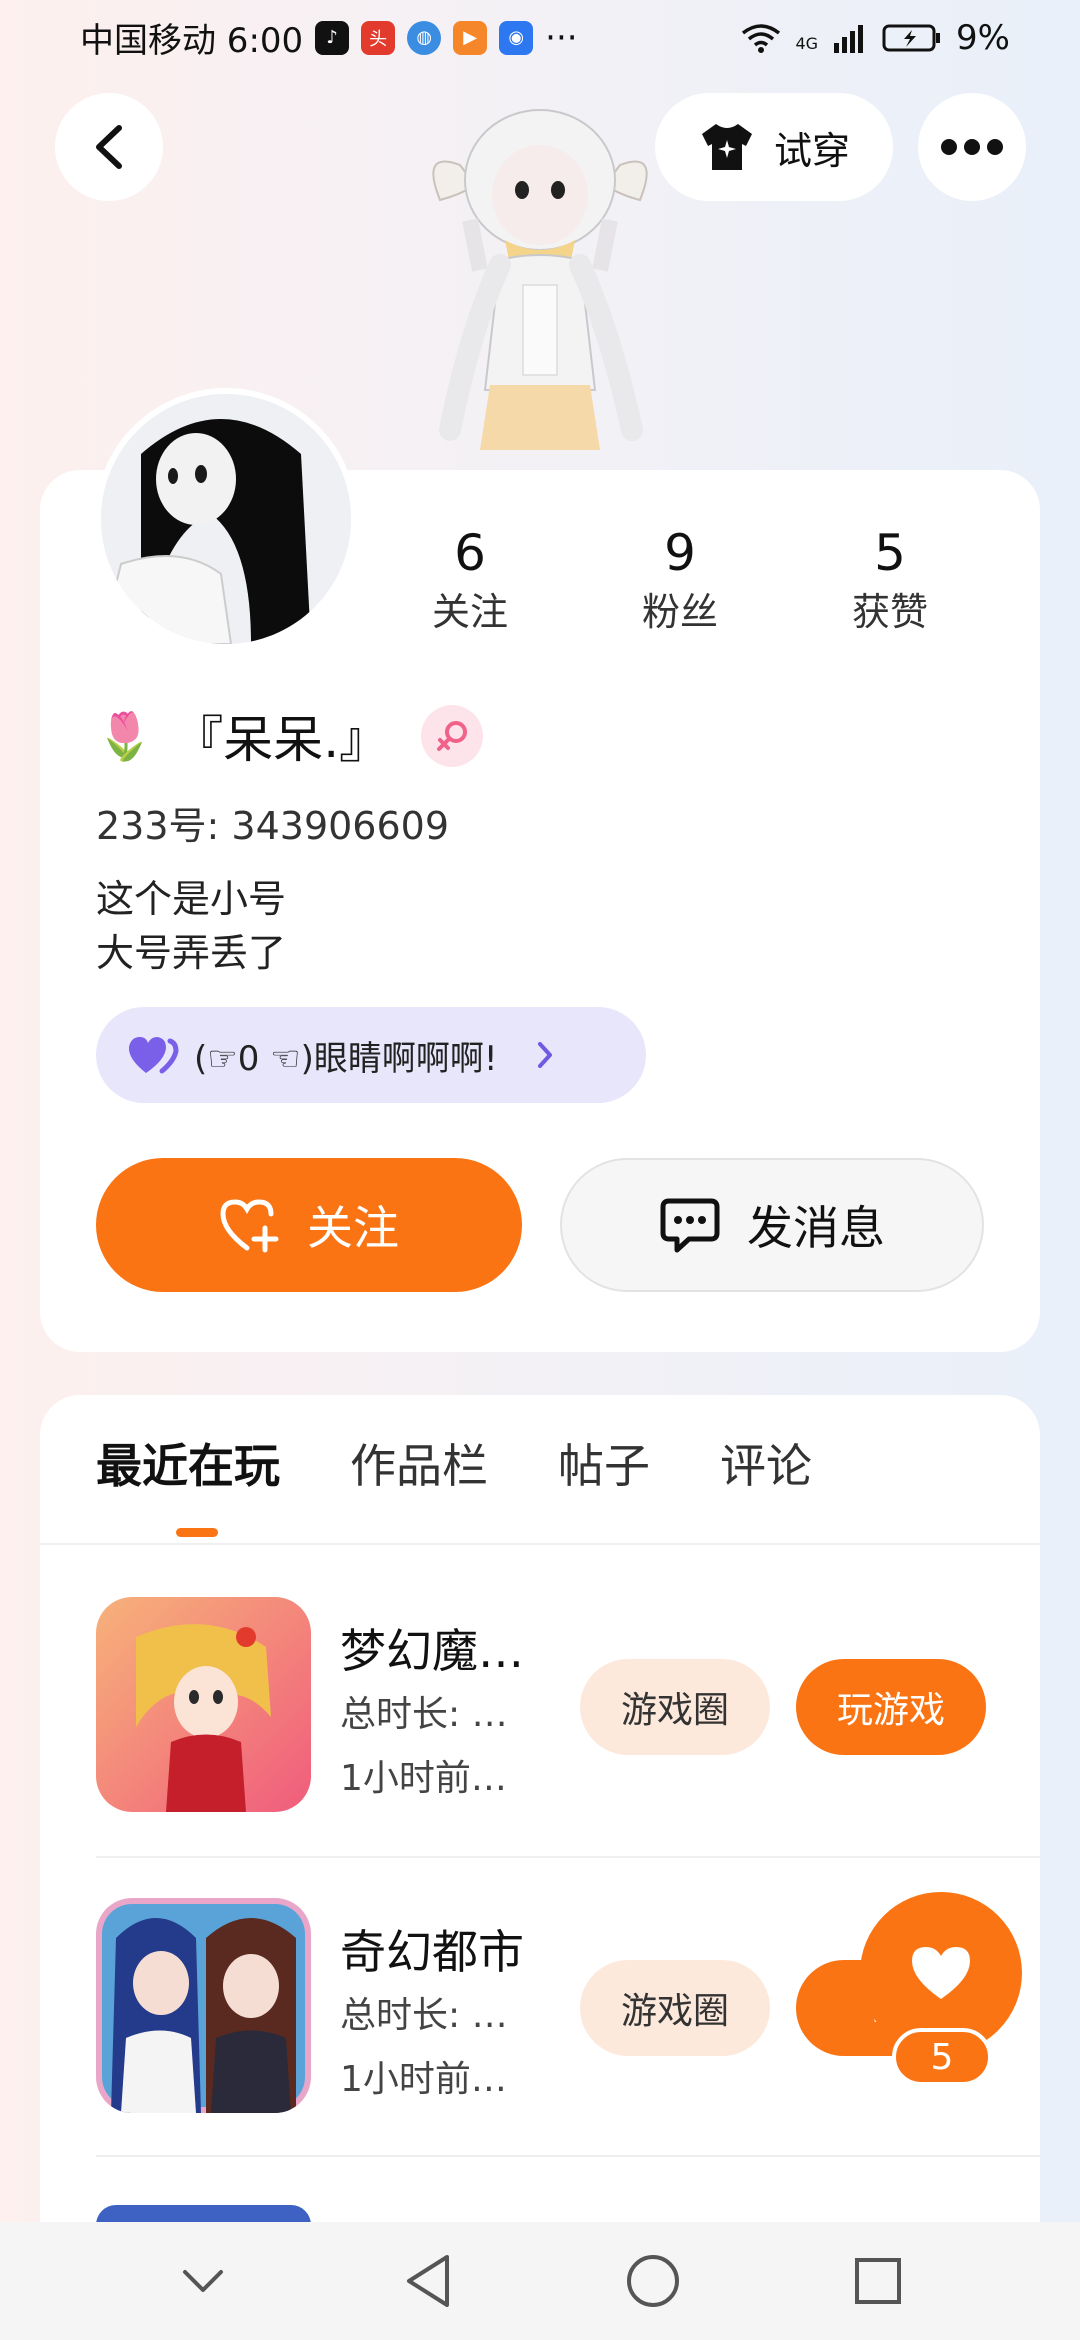 The width and height of the screenshot is (1080, 2340). I want to click on news-app-icon: 头, so click(378, 37).